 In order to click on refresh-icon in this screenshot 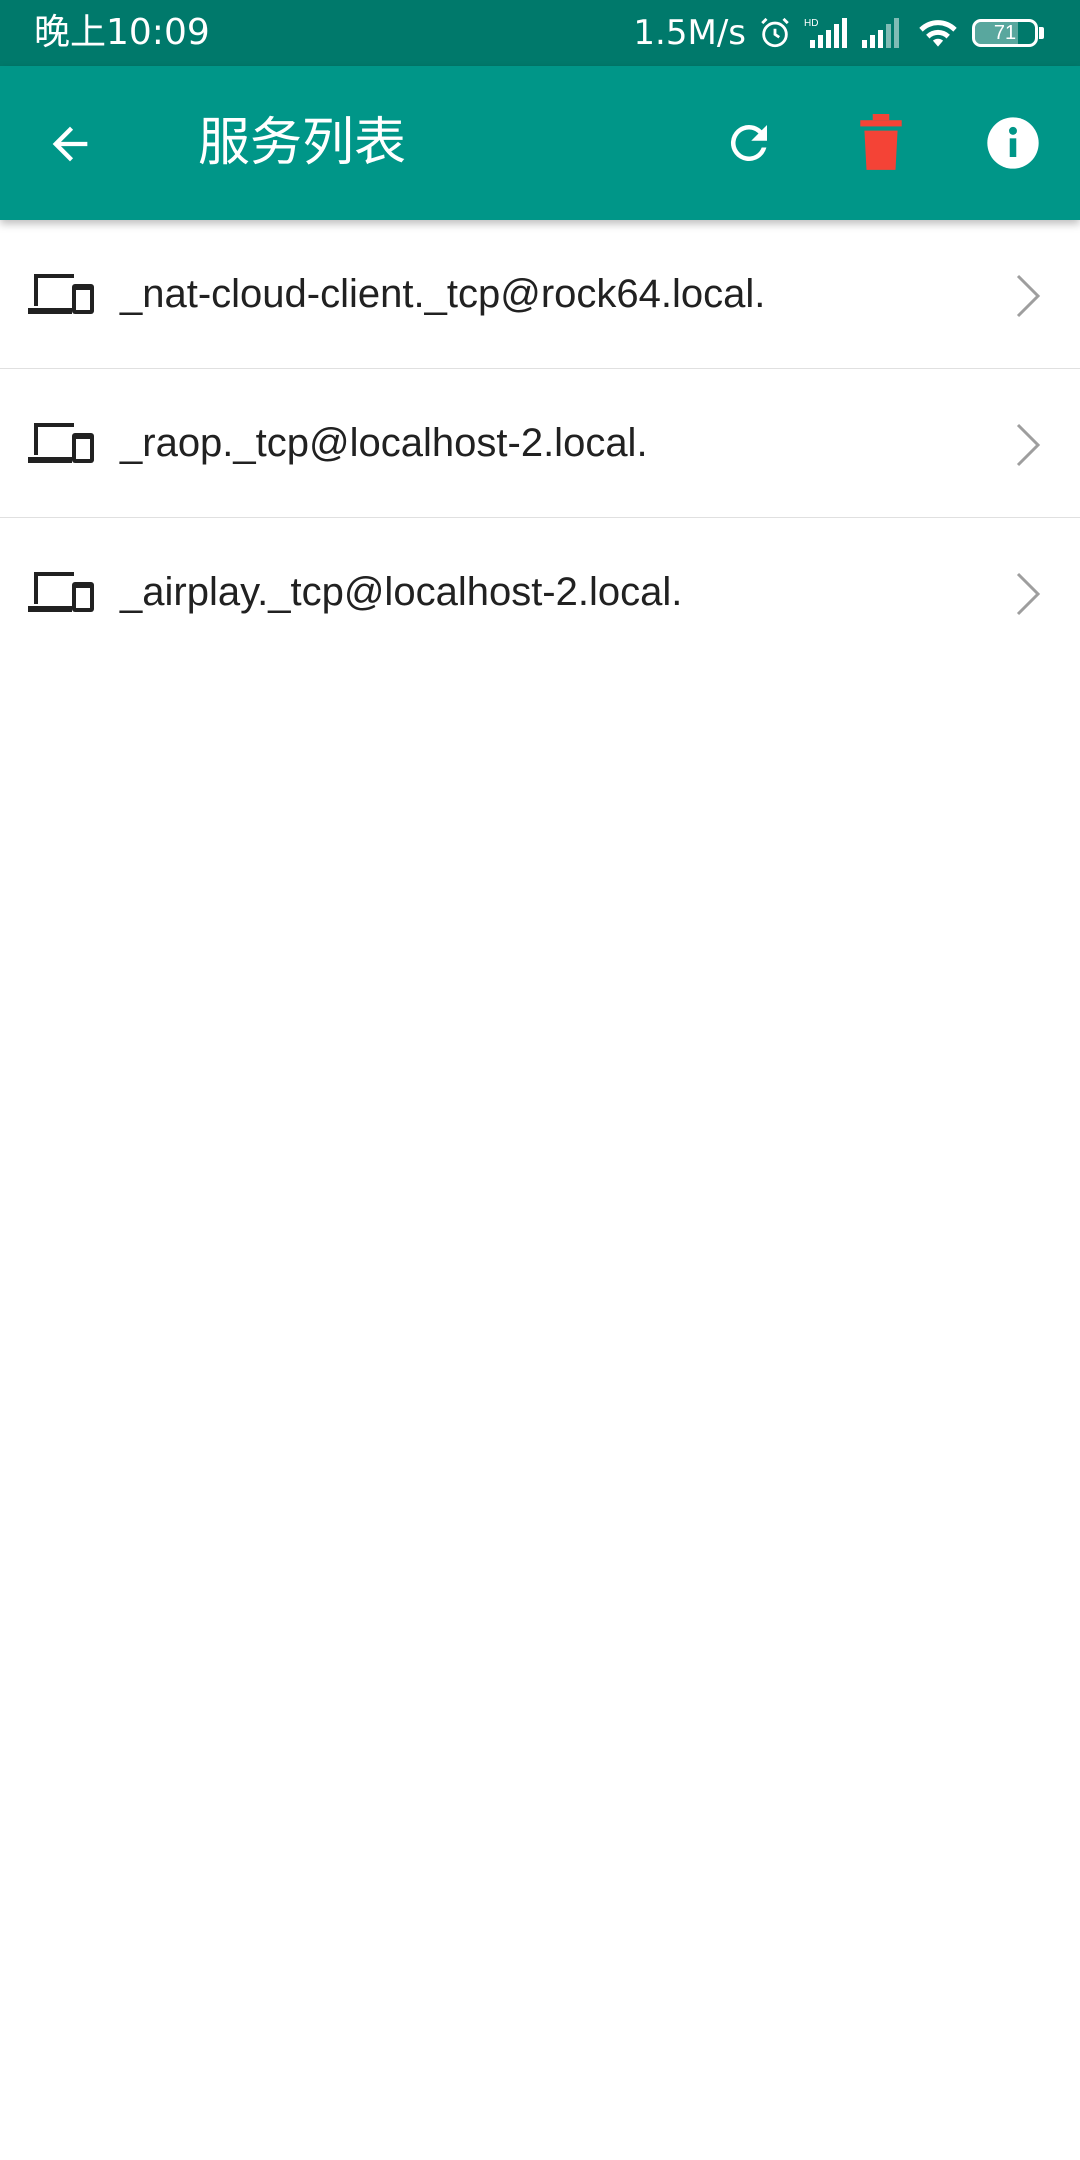, I will do `click(748, 142)`.